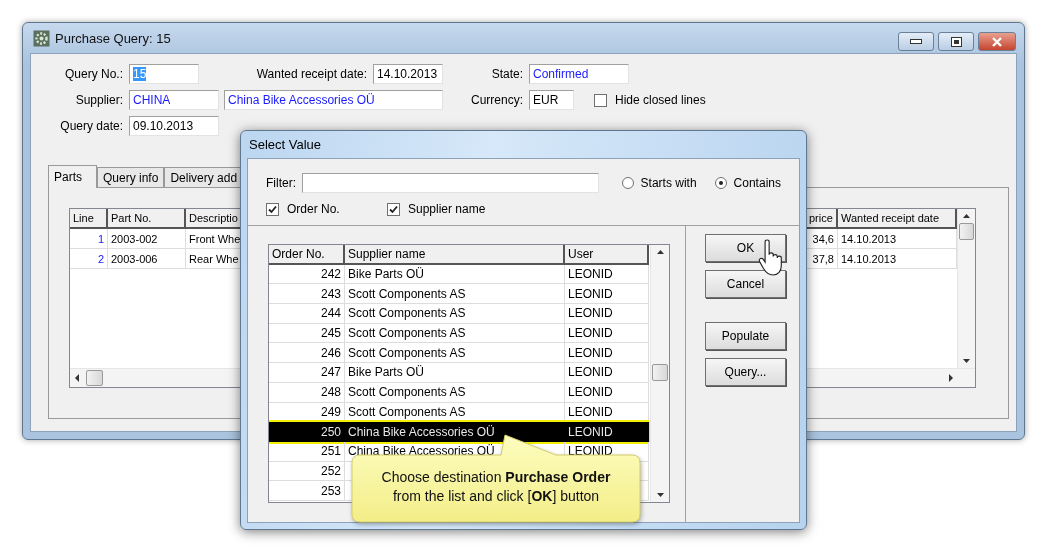 The height and width of the screenshot is (554, 1047). I want to click on table-cell: 252, so click(307, 471).